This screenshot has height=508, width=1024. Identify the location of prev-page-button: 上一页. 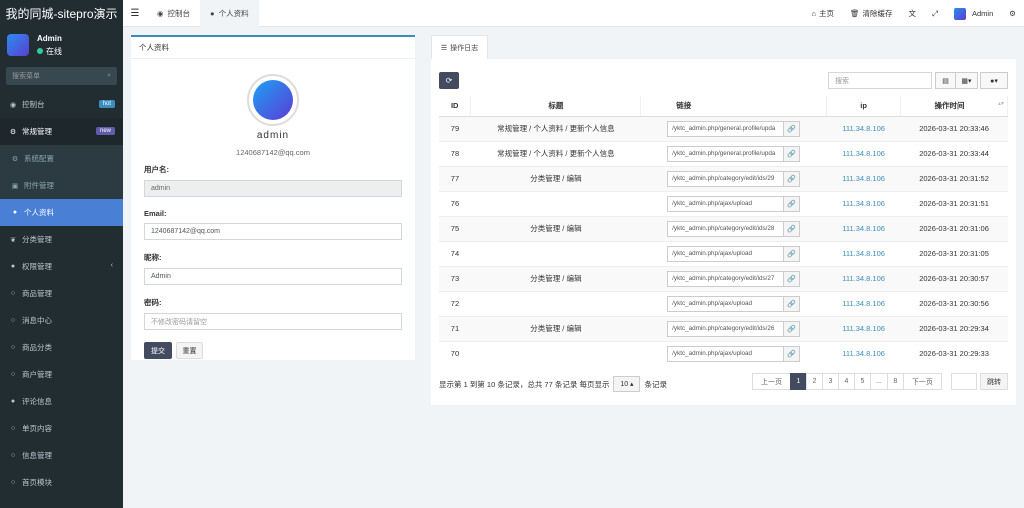
(771, 381).